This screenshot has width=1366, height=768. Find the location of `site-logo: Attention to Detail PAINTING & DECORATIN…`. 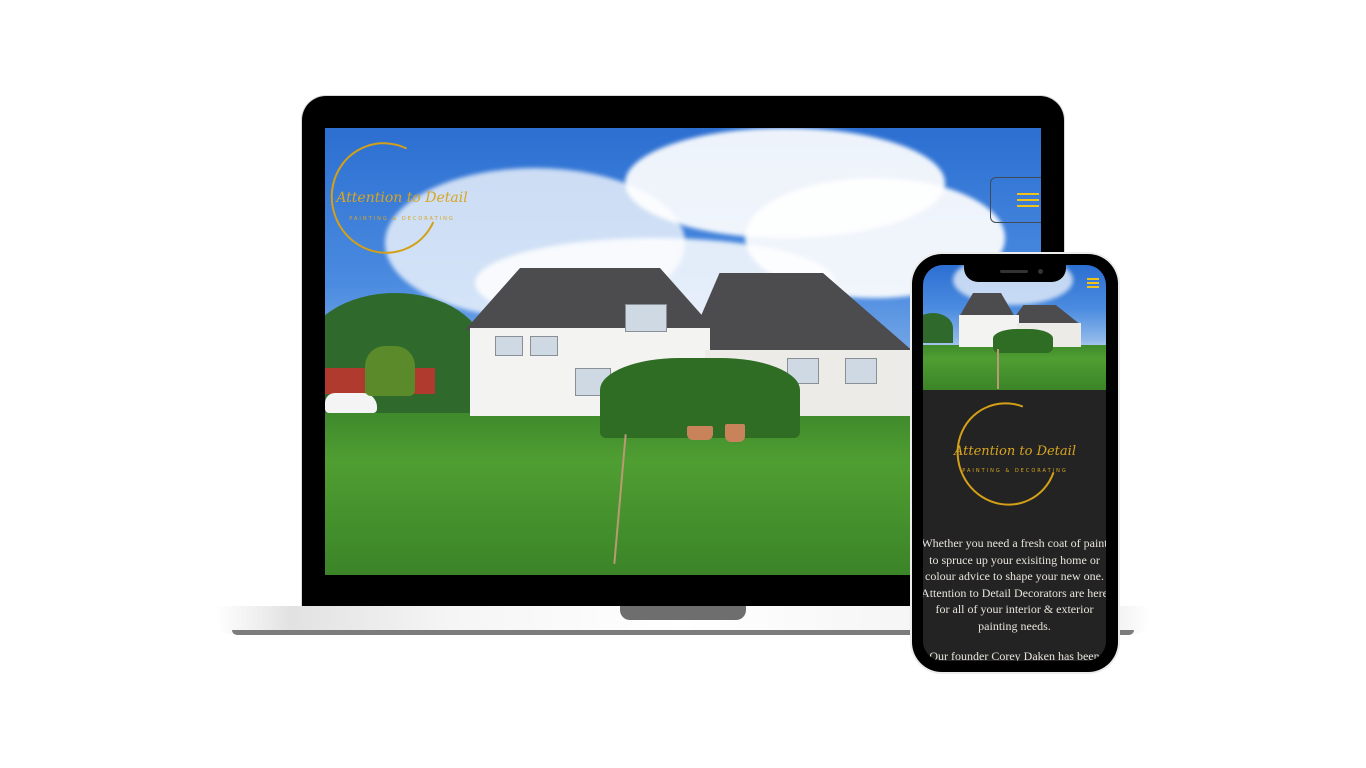

site-logo: Attention to Detail PAINTING & DECORATIN… is located at coordinates (401, 199).